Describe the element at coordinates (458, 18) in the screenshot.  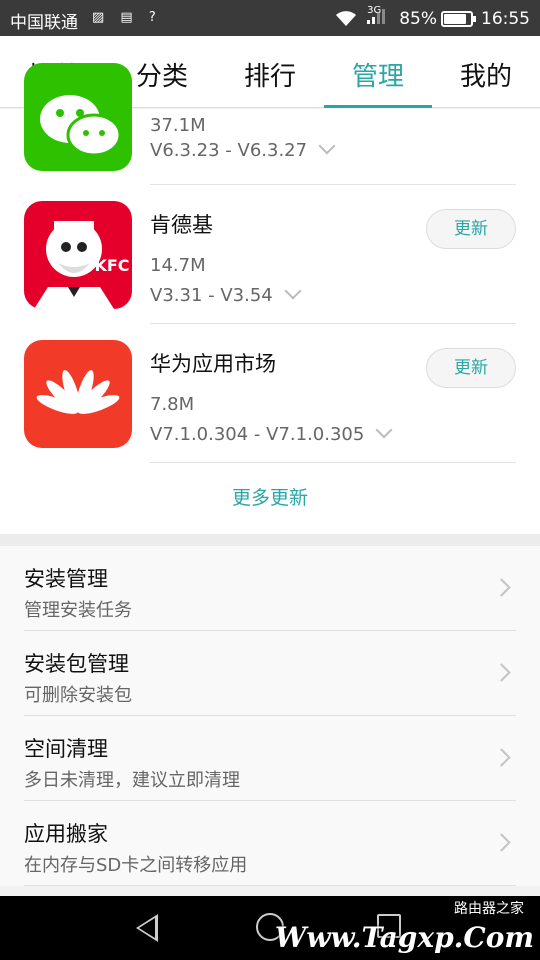
I see `battery-icon` at that location.